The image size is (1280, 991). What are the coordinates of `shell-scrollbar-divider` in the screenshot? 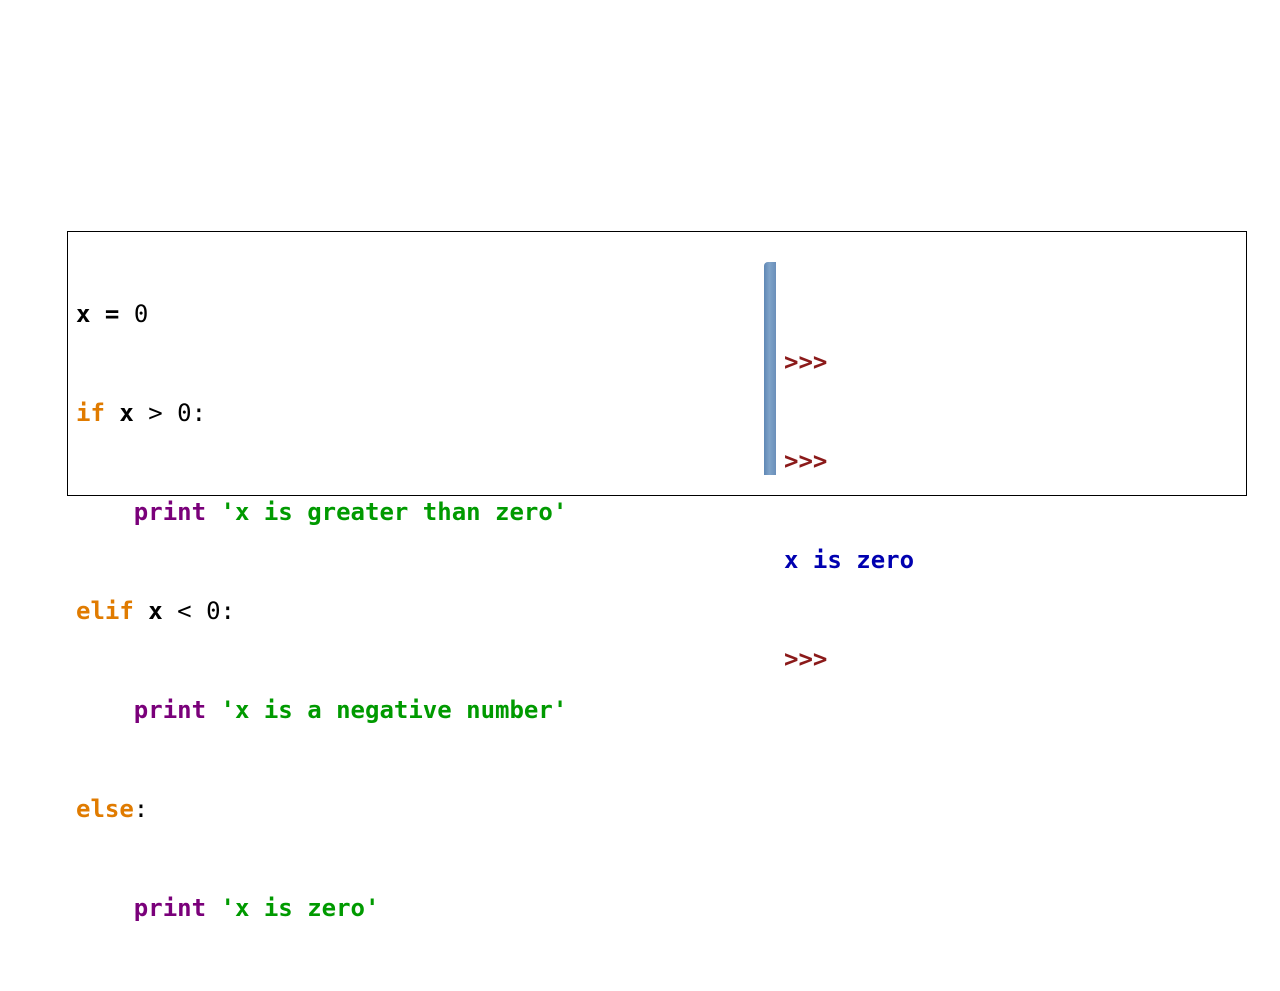 It's located at (770, 368).